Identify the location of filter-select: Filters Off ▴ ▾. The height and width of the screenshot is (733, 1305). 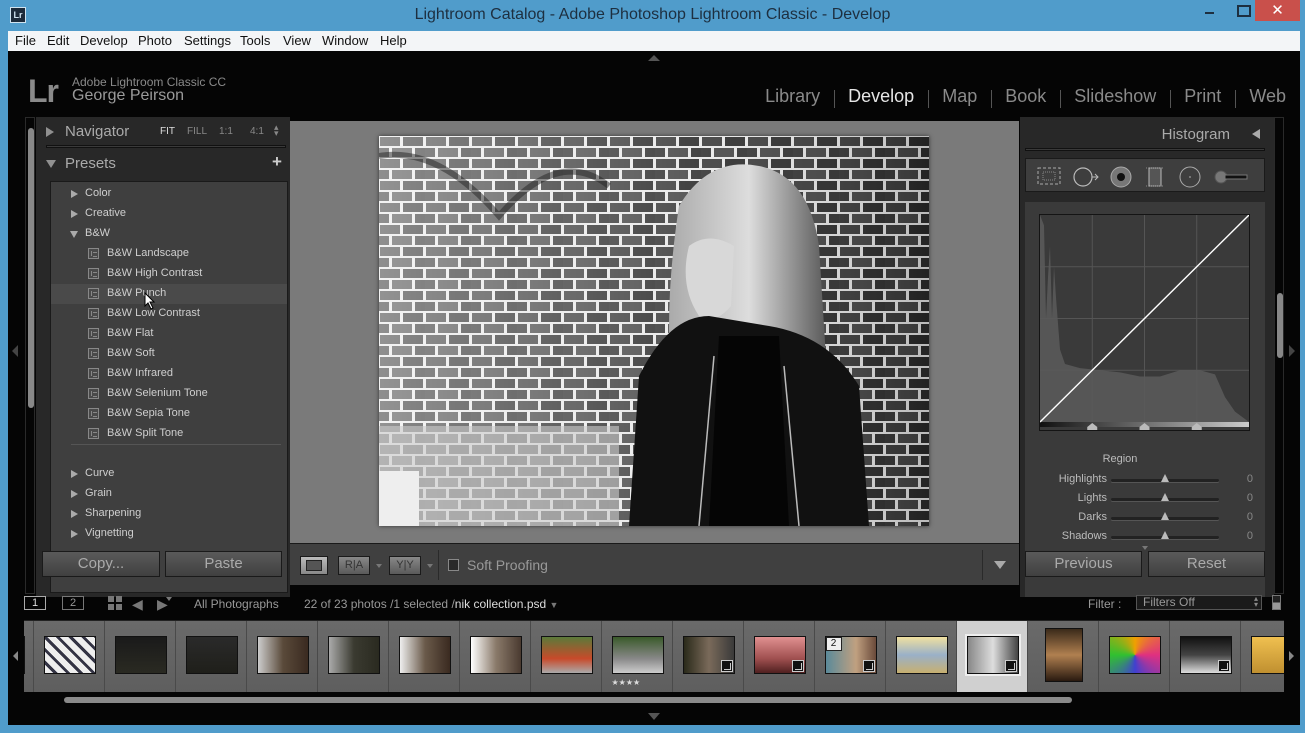
(1199, 602).